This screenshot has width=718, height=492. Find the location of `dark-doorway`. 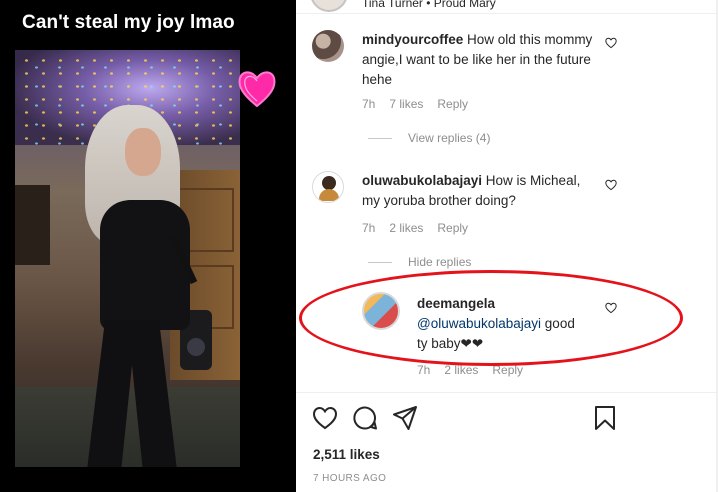

dark-doorway is located at coordinates (32, 225).